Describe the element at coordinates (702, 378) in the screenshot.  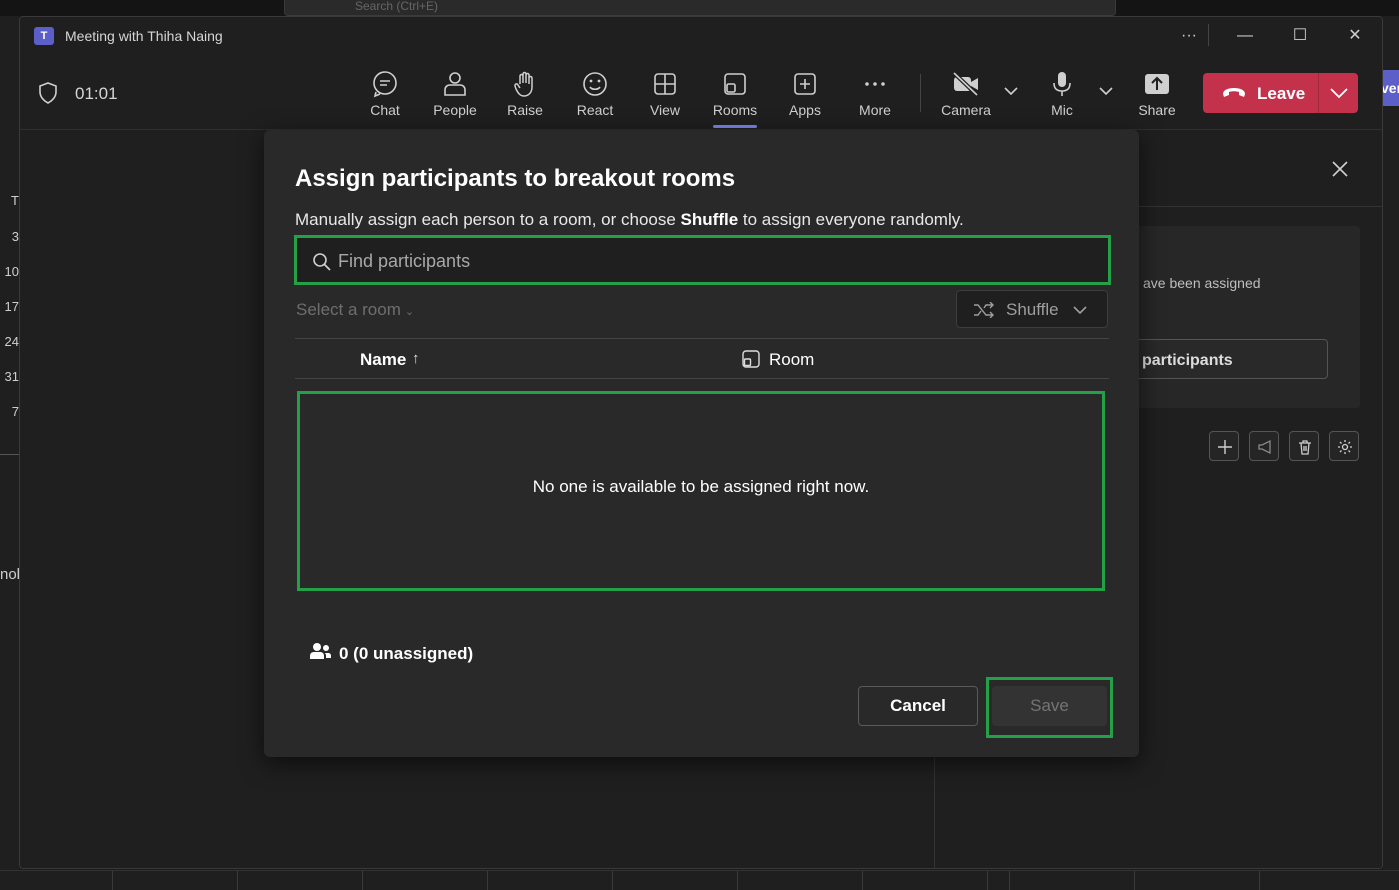
I see `table-header-bottom-border` at that location.